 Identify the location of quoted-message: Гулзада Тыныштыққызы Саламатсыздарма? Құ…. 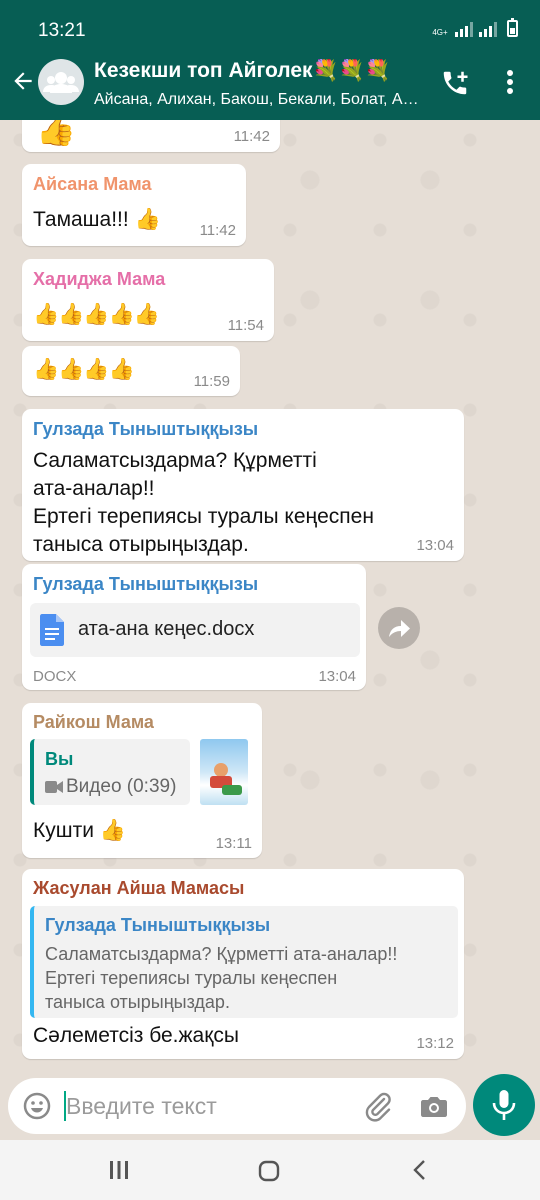
(244, 962).